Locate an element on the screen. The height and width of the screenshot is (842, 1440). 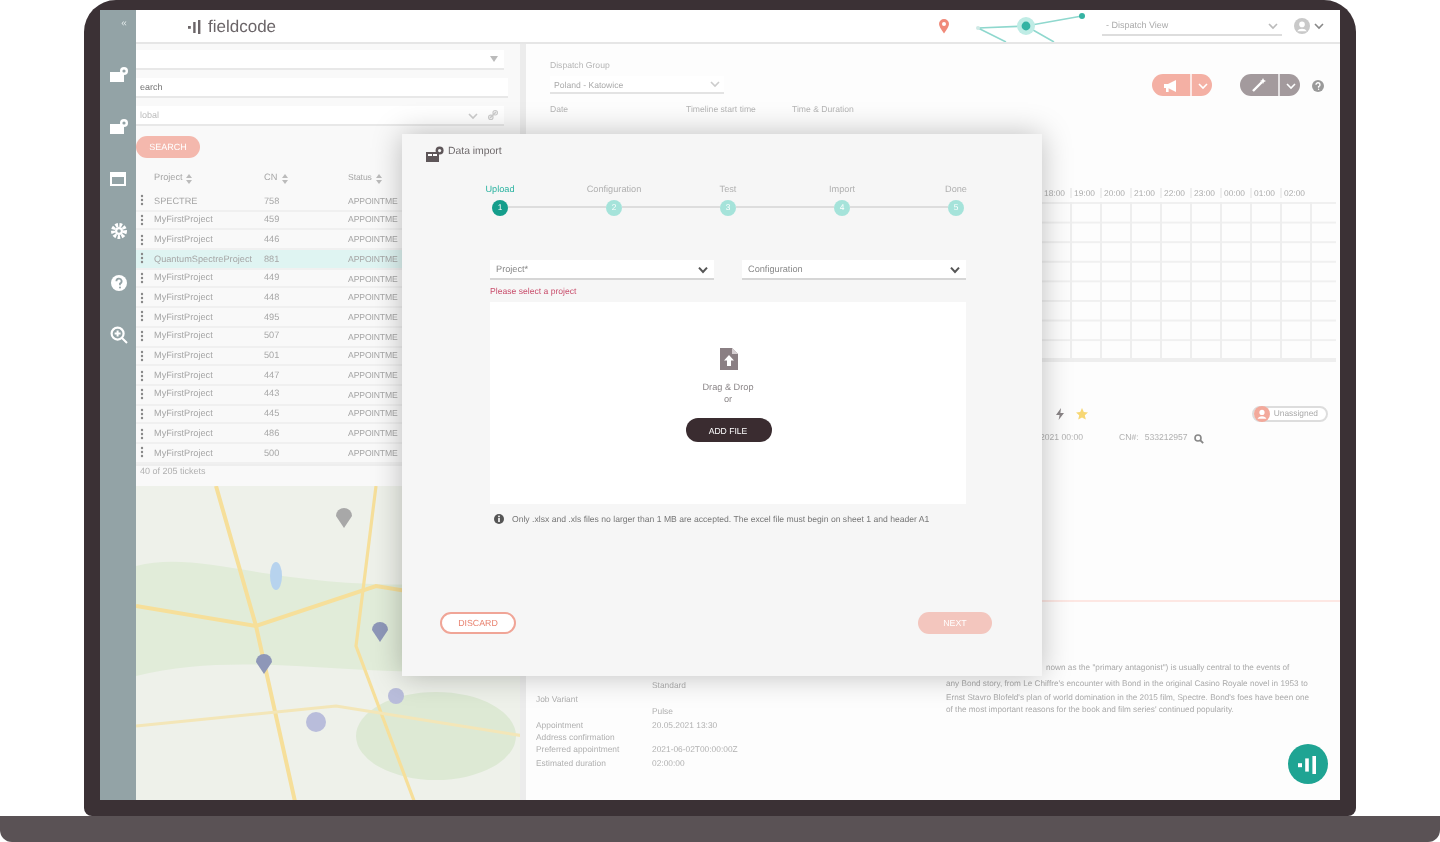
megaphone-icon is located at coordinates (1171, 85).